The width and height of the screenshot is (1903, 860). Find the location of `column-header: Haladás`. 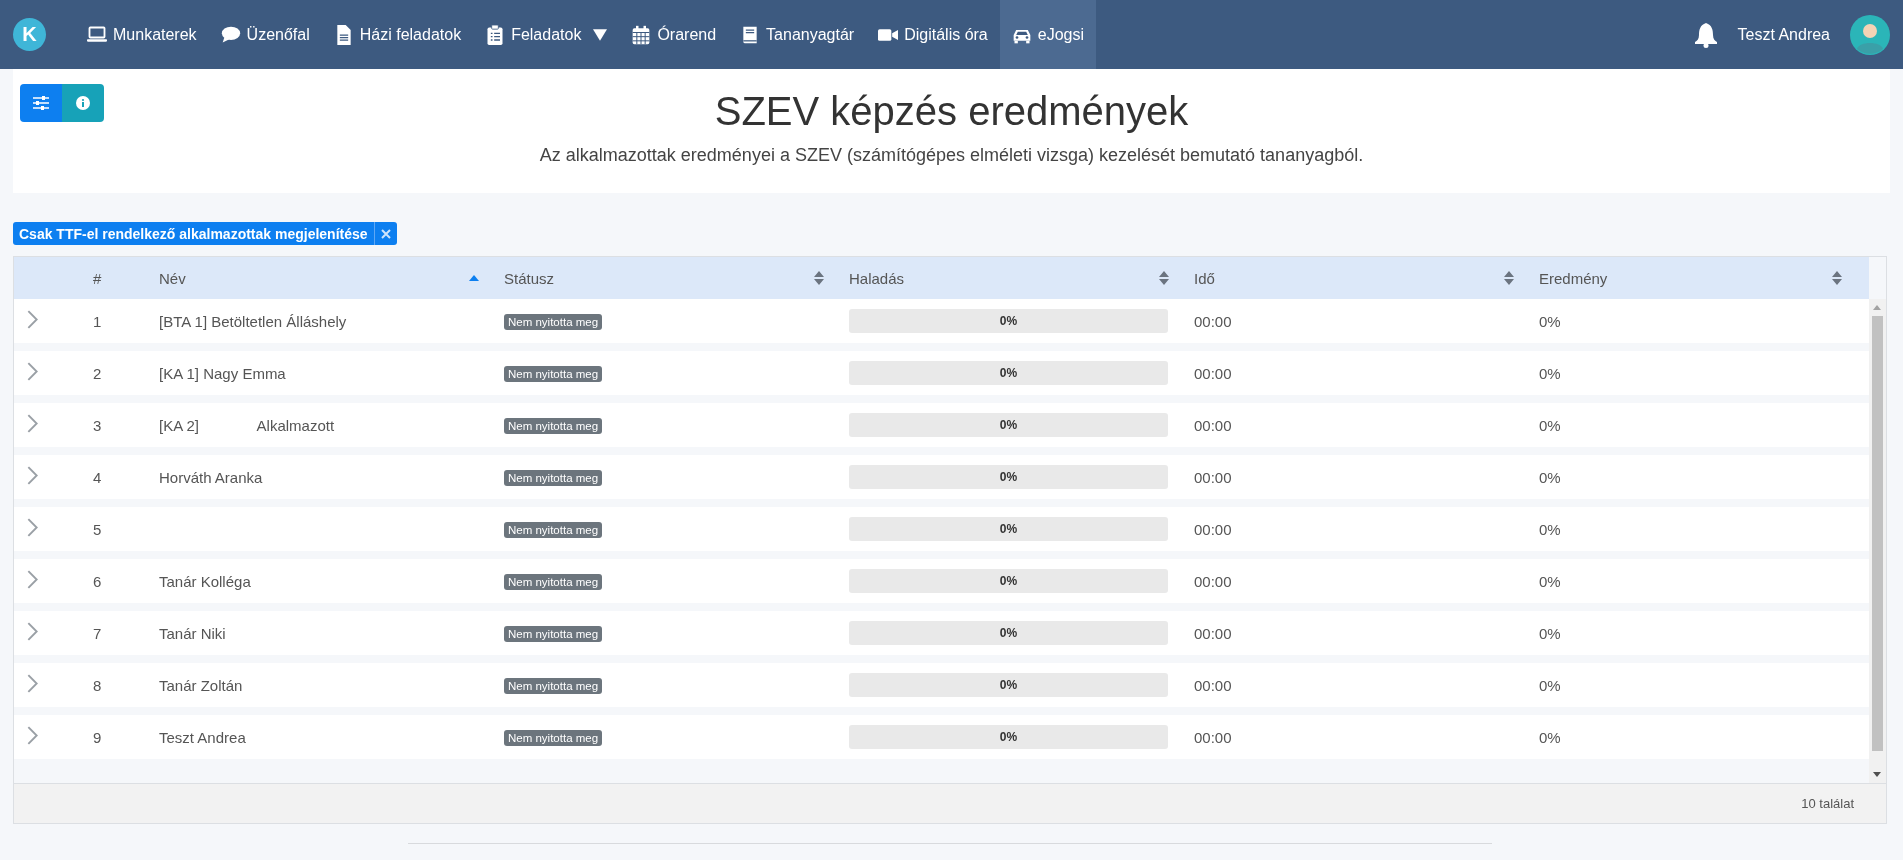

column-header: Haladás is located at coordinates (877, 278).